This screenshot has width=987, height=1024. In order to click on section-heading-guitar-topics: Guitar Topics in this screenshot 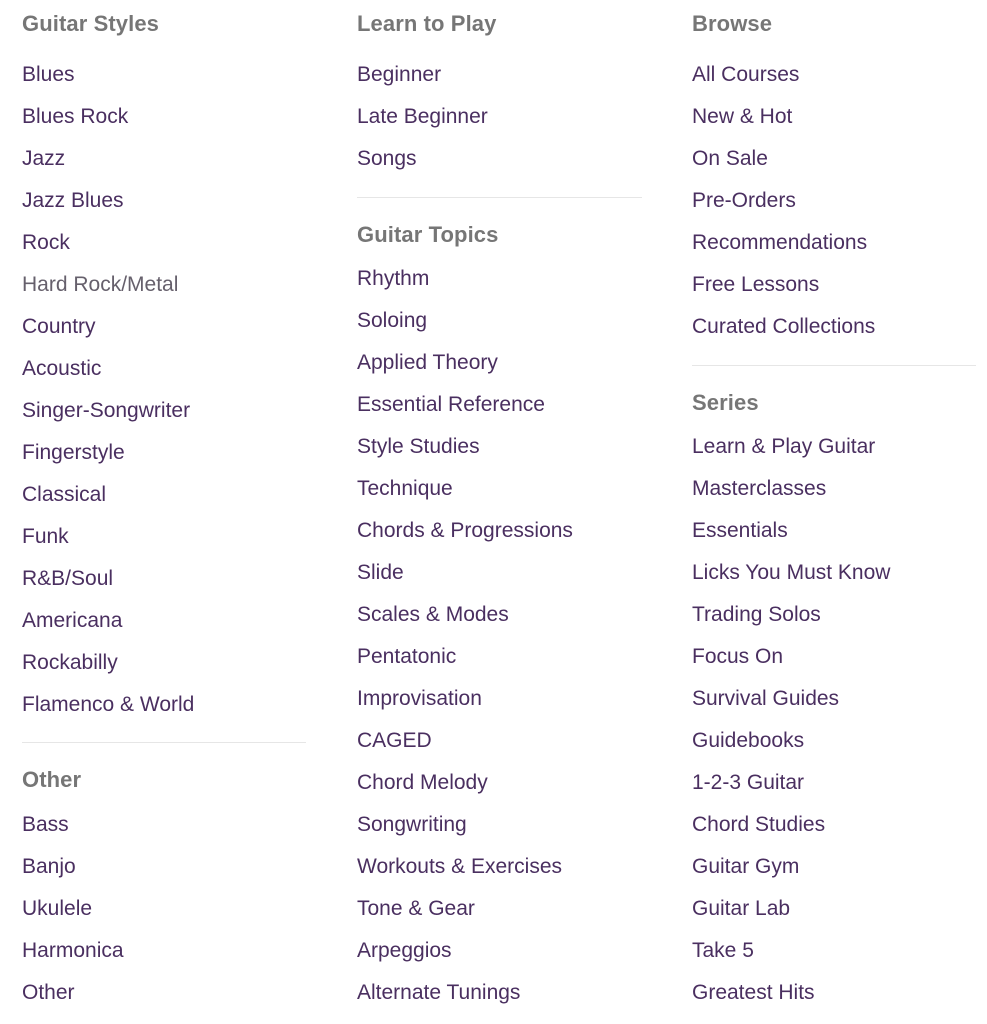, I will do `click(428, 234)`.